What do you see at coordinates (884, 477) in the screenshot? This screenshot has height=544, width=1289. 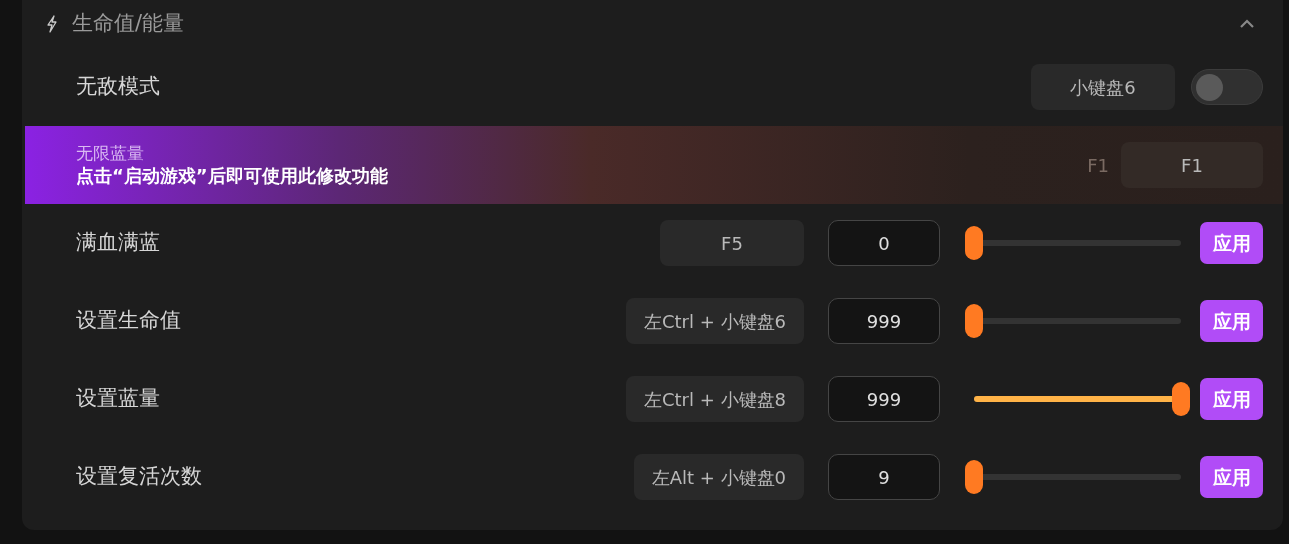 I see `number-field: 9` at bounding box center [884, 477].